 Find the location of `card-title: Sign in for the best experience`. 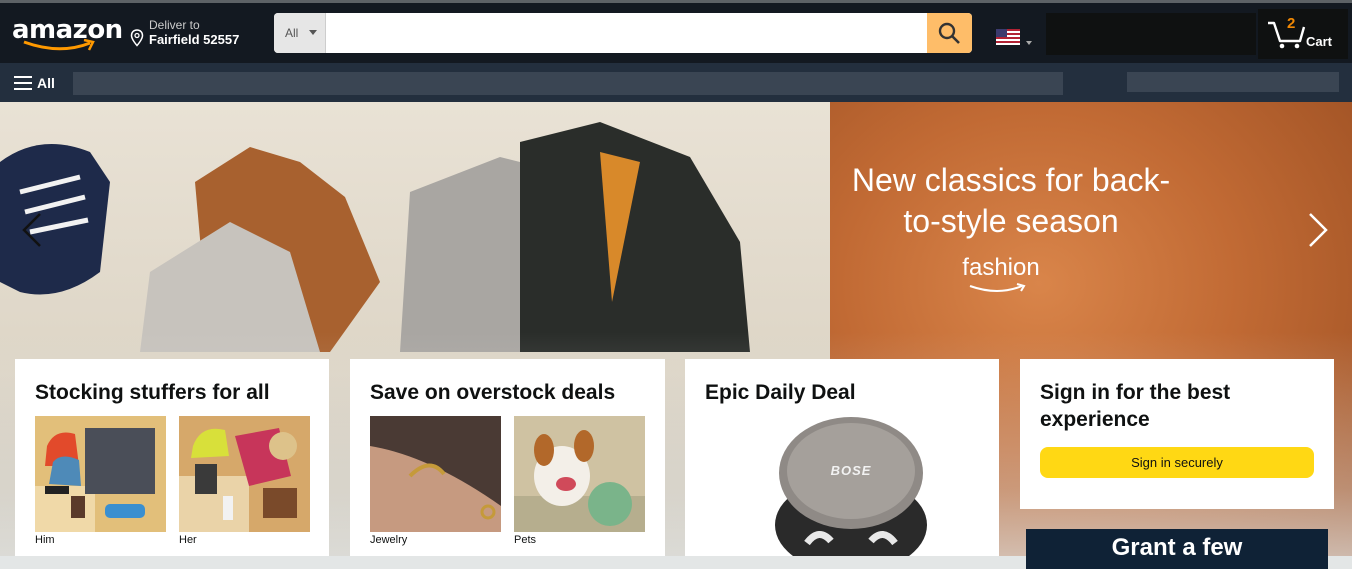

card-title: Sign in for the best experience is located at coordinates (1135, 406).